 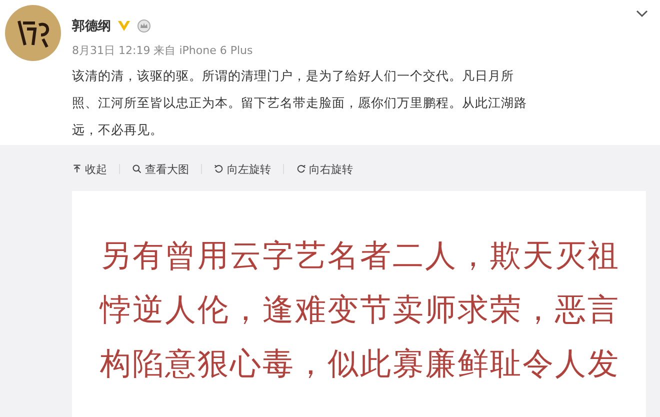 I want to click on image-text-line: 构陷意狠心毒，似此寡廉鲜耻令人发, so click(x=360, y=364).